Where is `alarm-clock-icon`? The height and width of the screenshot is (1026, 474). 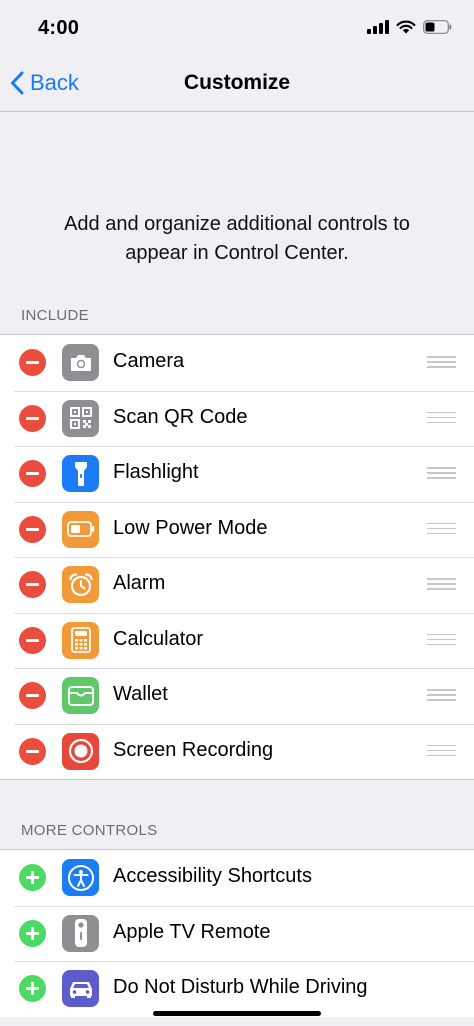 alarm-clock-icon is located at coordinates (80, 584).